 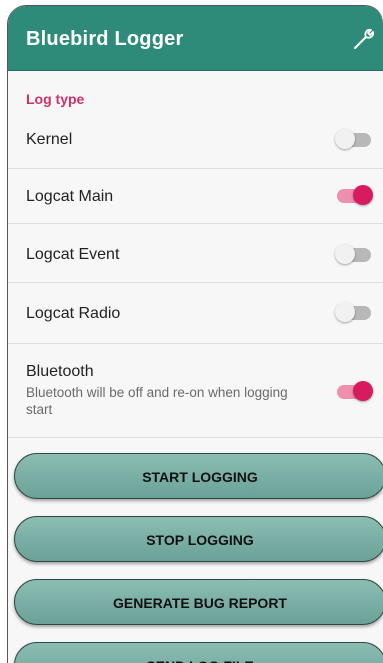 I want to click on pref-title: Bluetooth, so click(x=60, y=371).